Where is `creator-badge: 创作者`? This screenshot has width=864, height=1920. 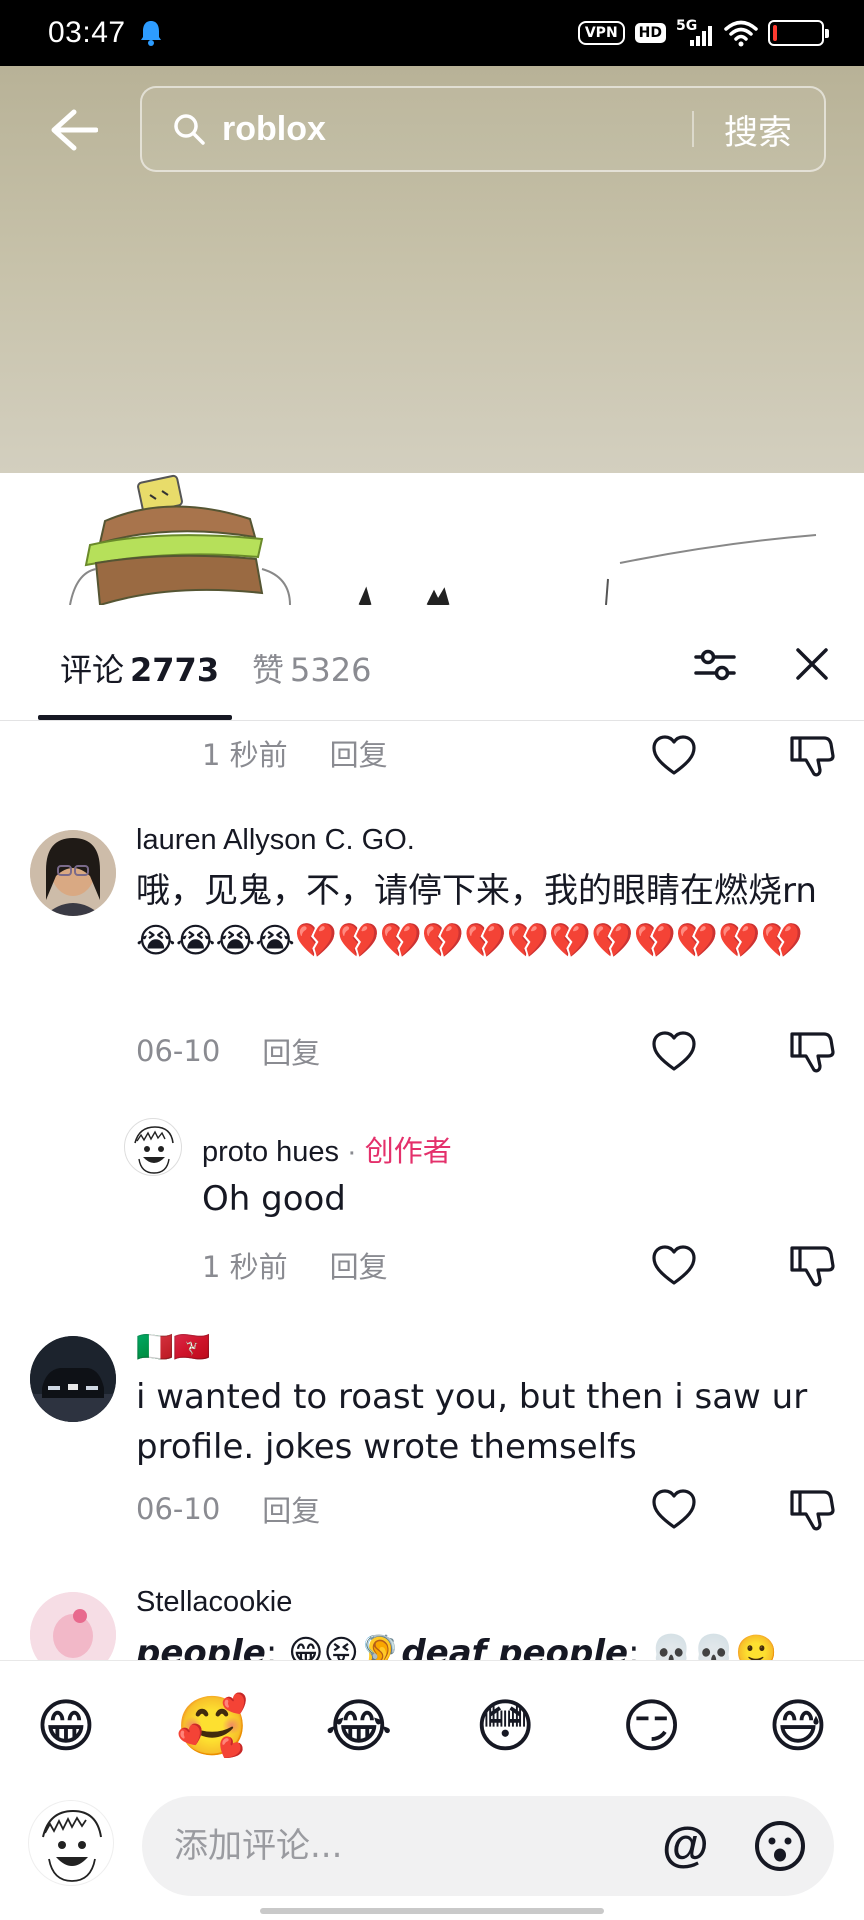 creator-badge: 创作者 is located at coordinates (408, 1152).